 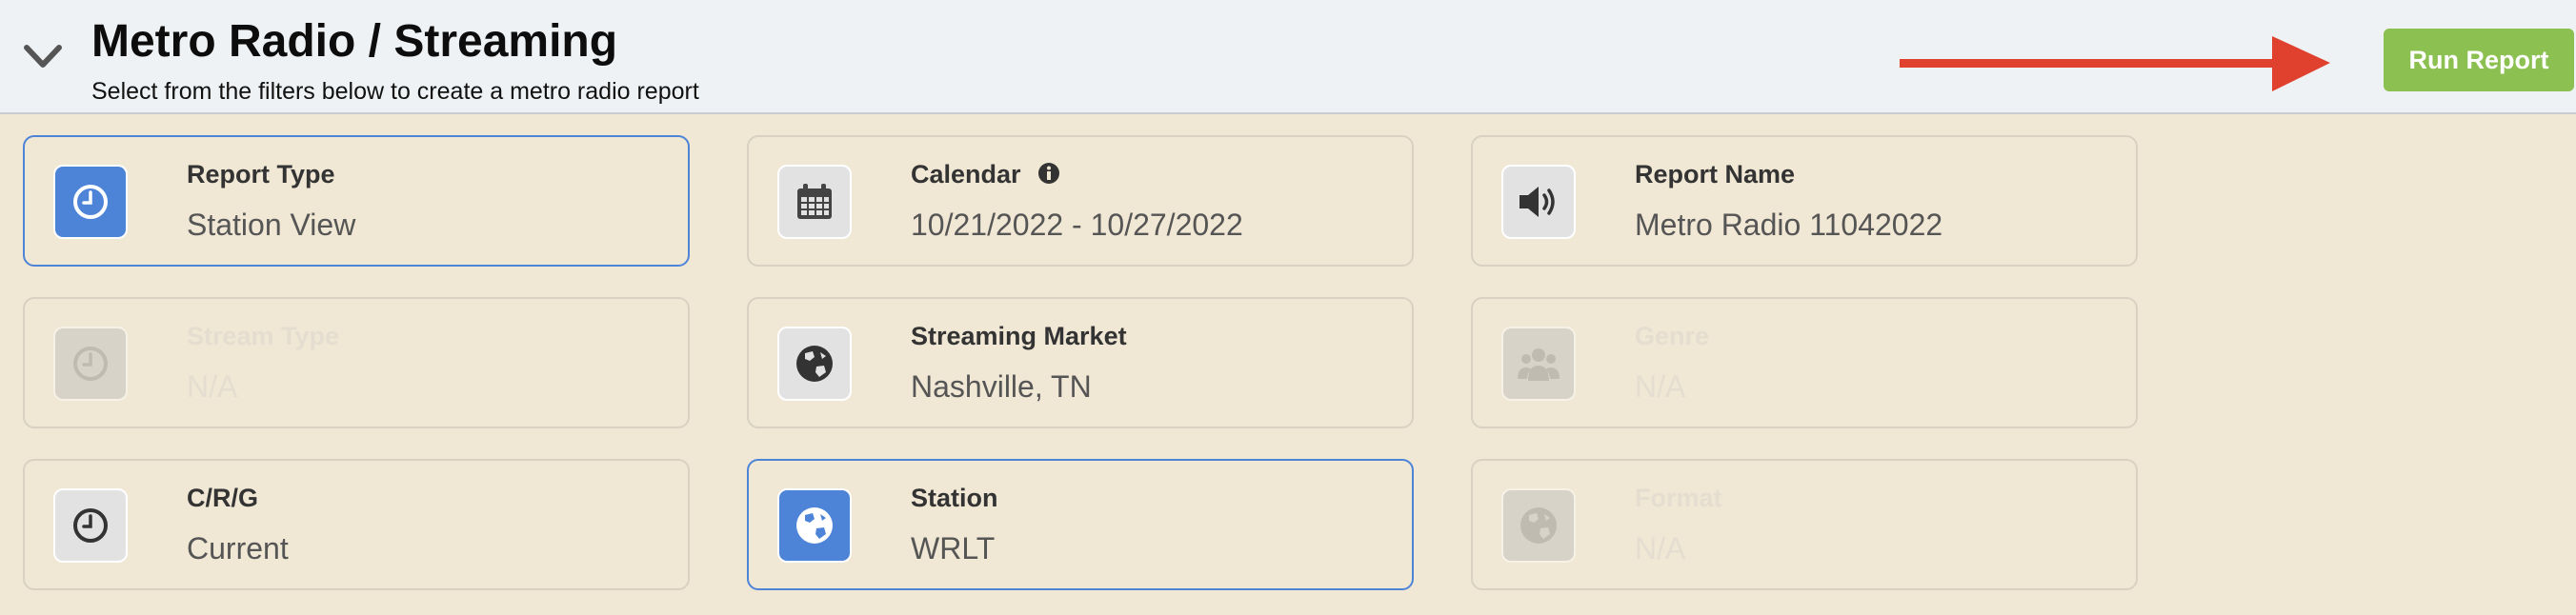 What do you see at coordinates (955, 498) in the screenshot?
I see `filter-label: Station` at bounding box center [955, 498].